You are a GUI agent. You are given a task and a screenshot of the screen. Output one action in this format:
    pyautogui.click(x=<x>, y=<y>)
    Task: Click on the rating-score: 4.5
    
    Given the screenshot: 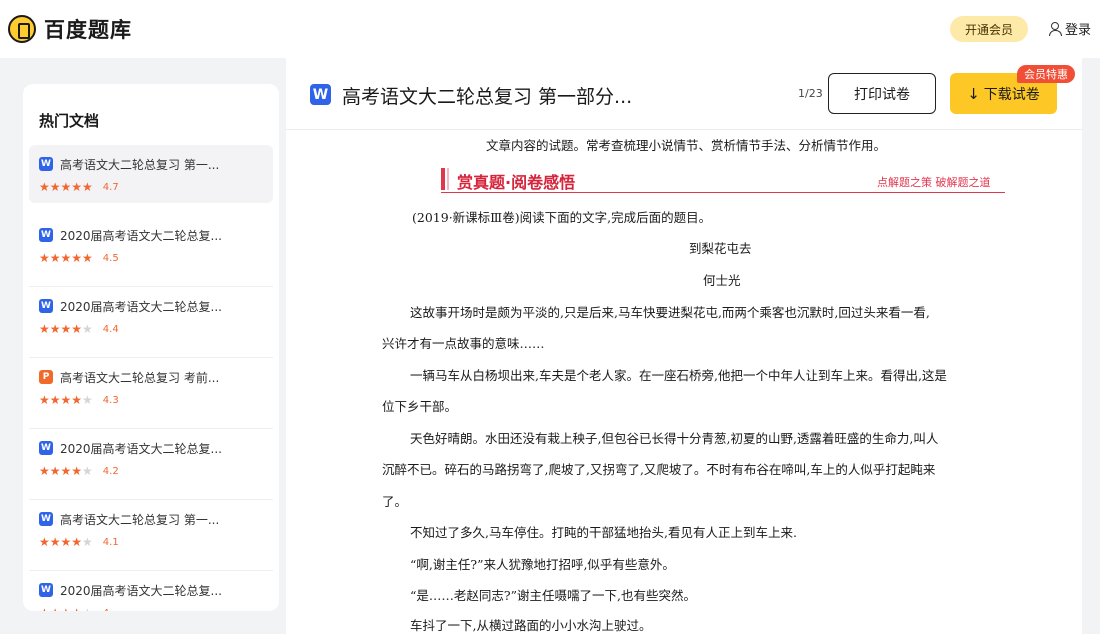 What is the action you would take?
    pyautogui.click(x=110, y=258)
    